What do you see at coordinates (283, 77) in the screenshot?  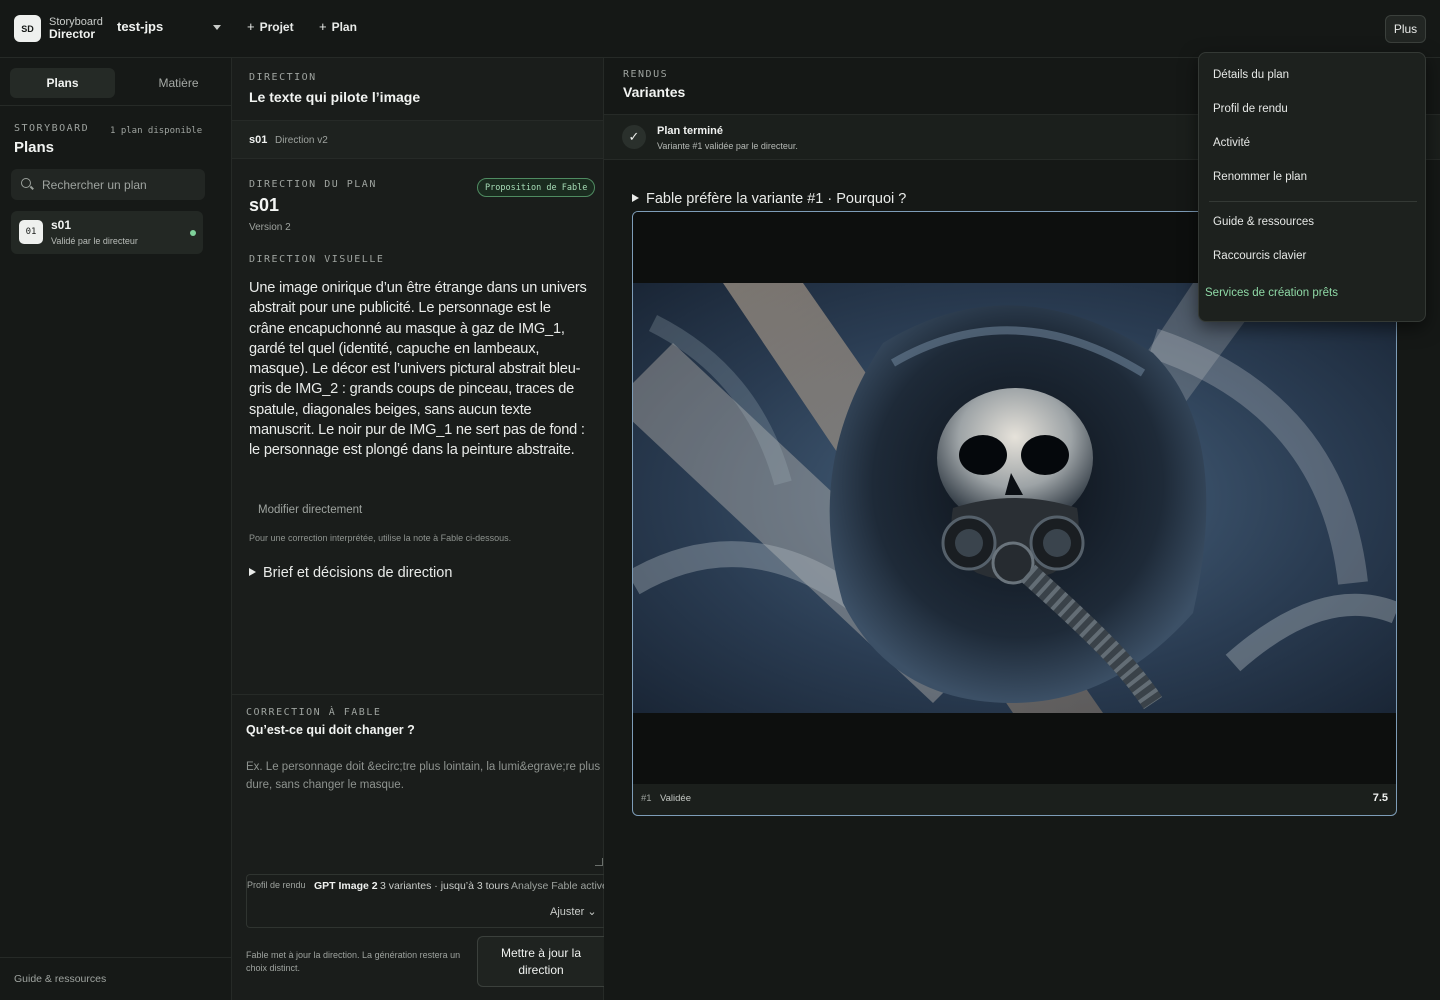 I see `direction-overline: DIRECTION` at bounding box center [283, 77].